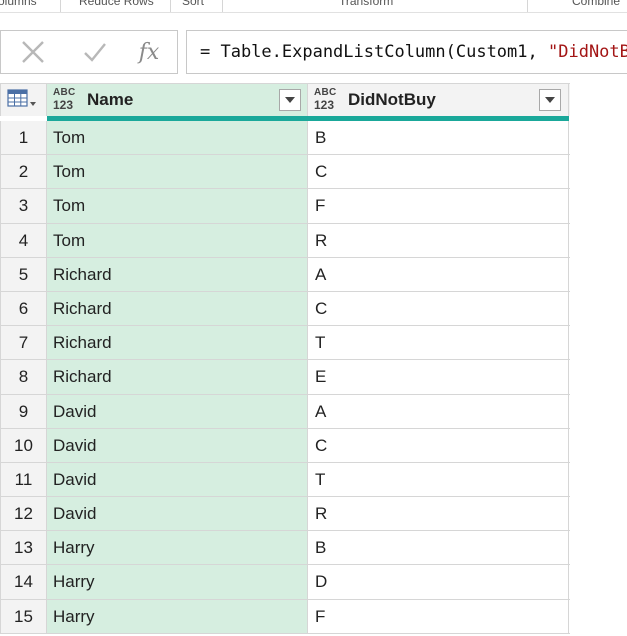 Image resolution: width=627 pixels, height=636 pixels. What do you see at coordinates (23, 479) in the screenshot?
I see `row-number: 11` at bounding box center [23, 479].